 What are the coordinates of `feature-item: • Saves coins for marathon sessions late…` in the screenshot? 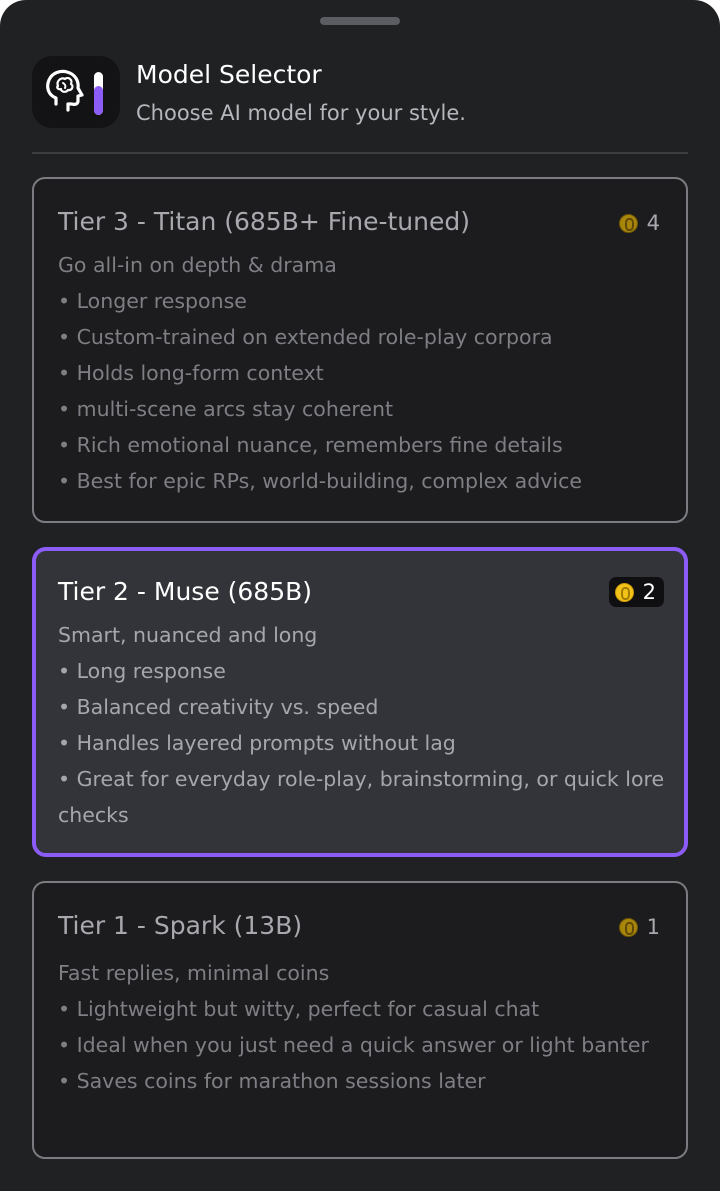 It's located at (272, 1081).